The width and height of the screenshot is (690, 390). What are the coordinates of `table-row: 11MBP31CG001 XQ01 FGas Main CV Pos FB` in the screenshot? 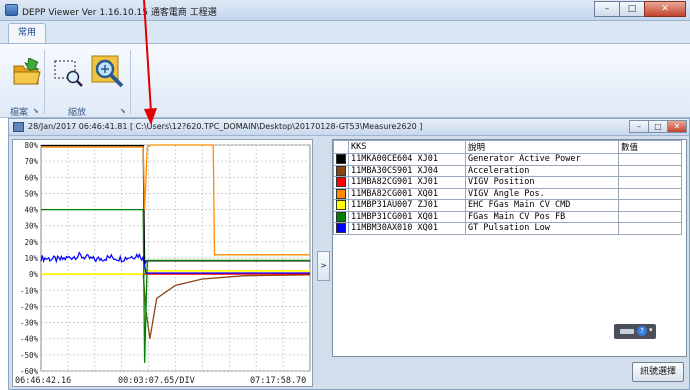 It's located at (507, 216).